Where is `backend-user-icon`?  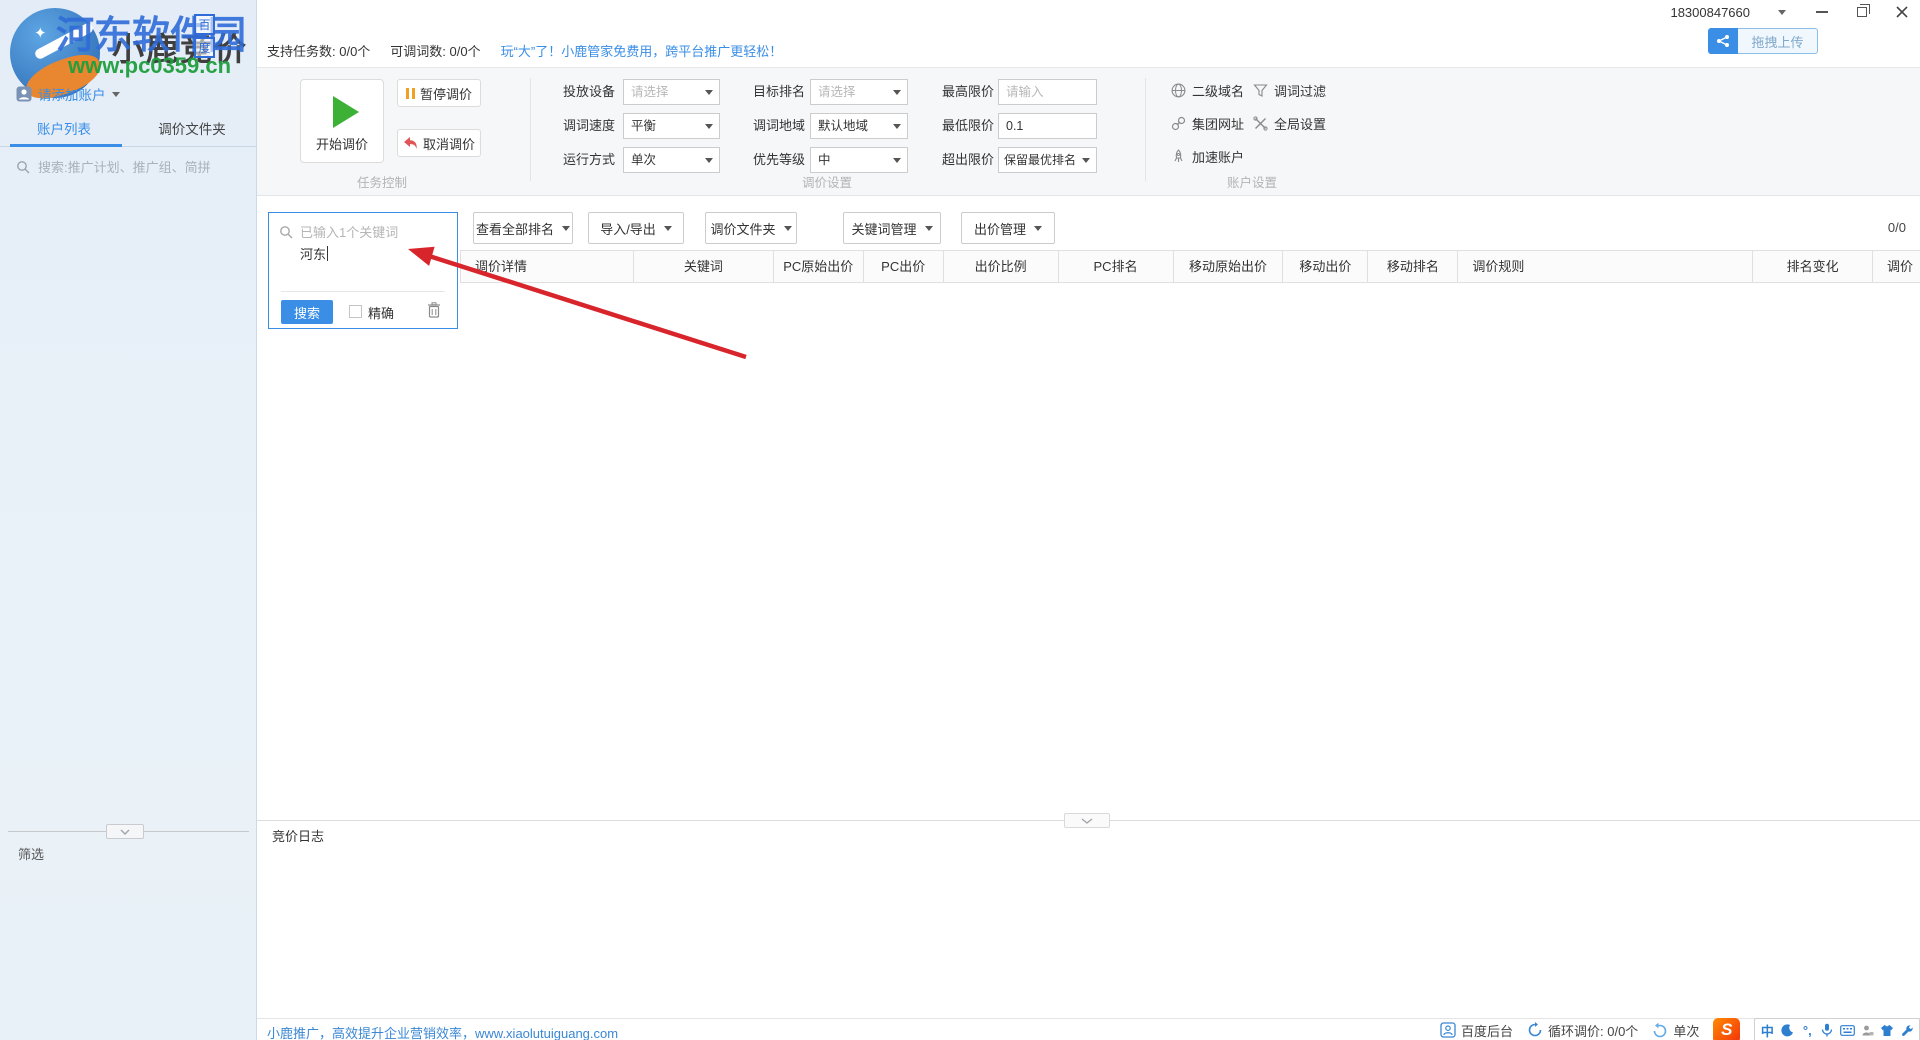 backend-user-icon is located at coordinates (1448, 1030).